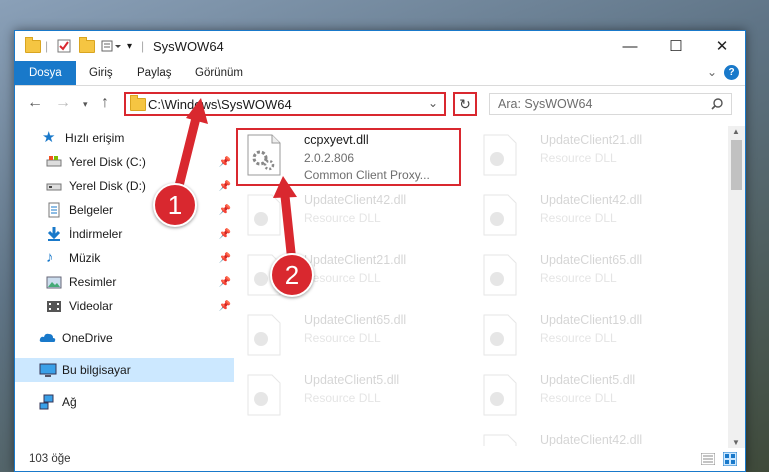 Image resolution: width=769 pixels, height=472 pixels. I want to click on step-2-badge: 2, so click(292, 275).